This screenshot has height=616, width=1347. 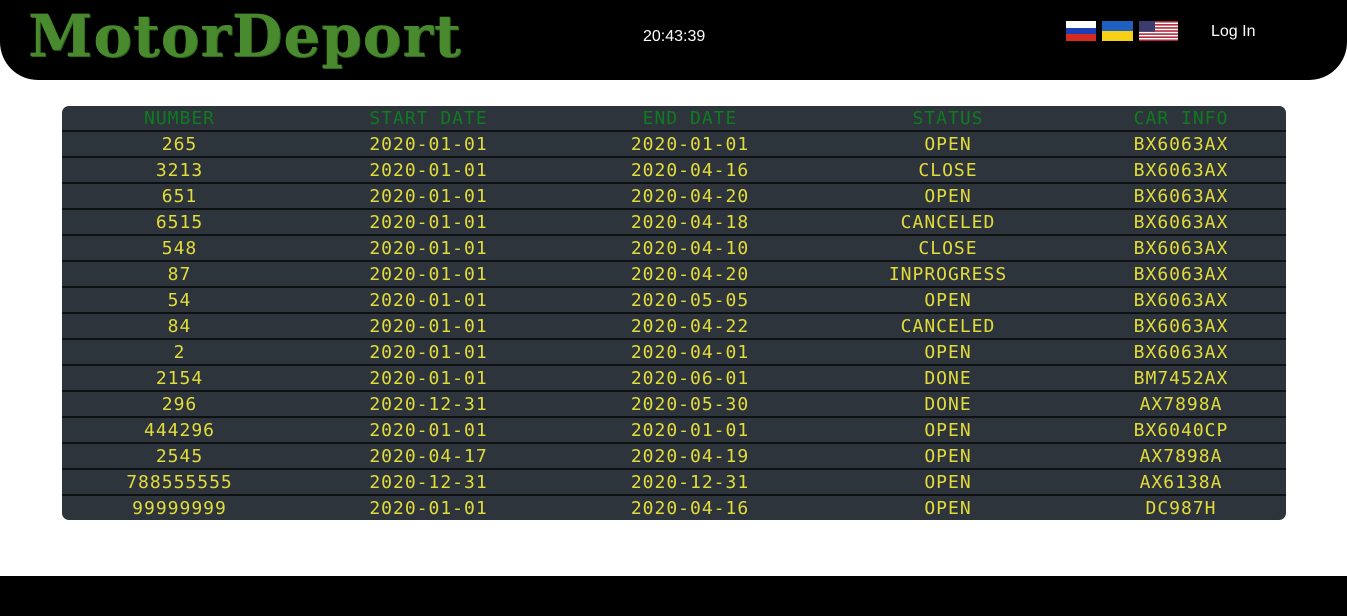 I want to click on table-row: 651 2020-01-01 2020-04-20 OPEN BX6063AX, so click(x=674, y=196).